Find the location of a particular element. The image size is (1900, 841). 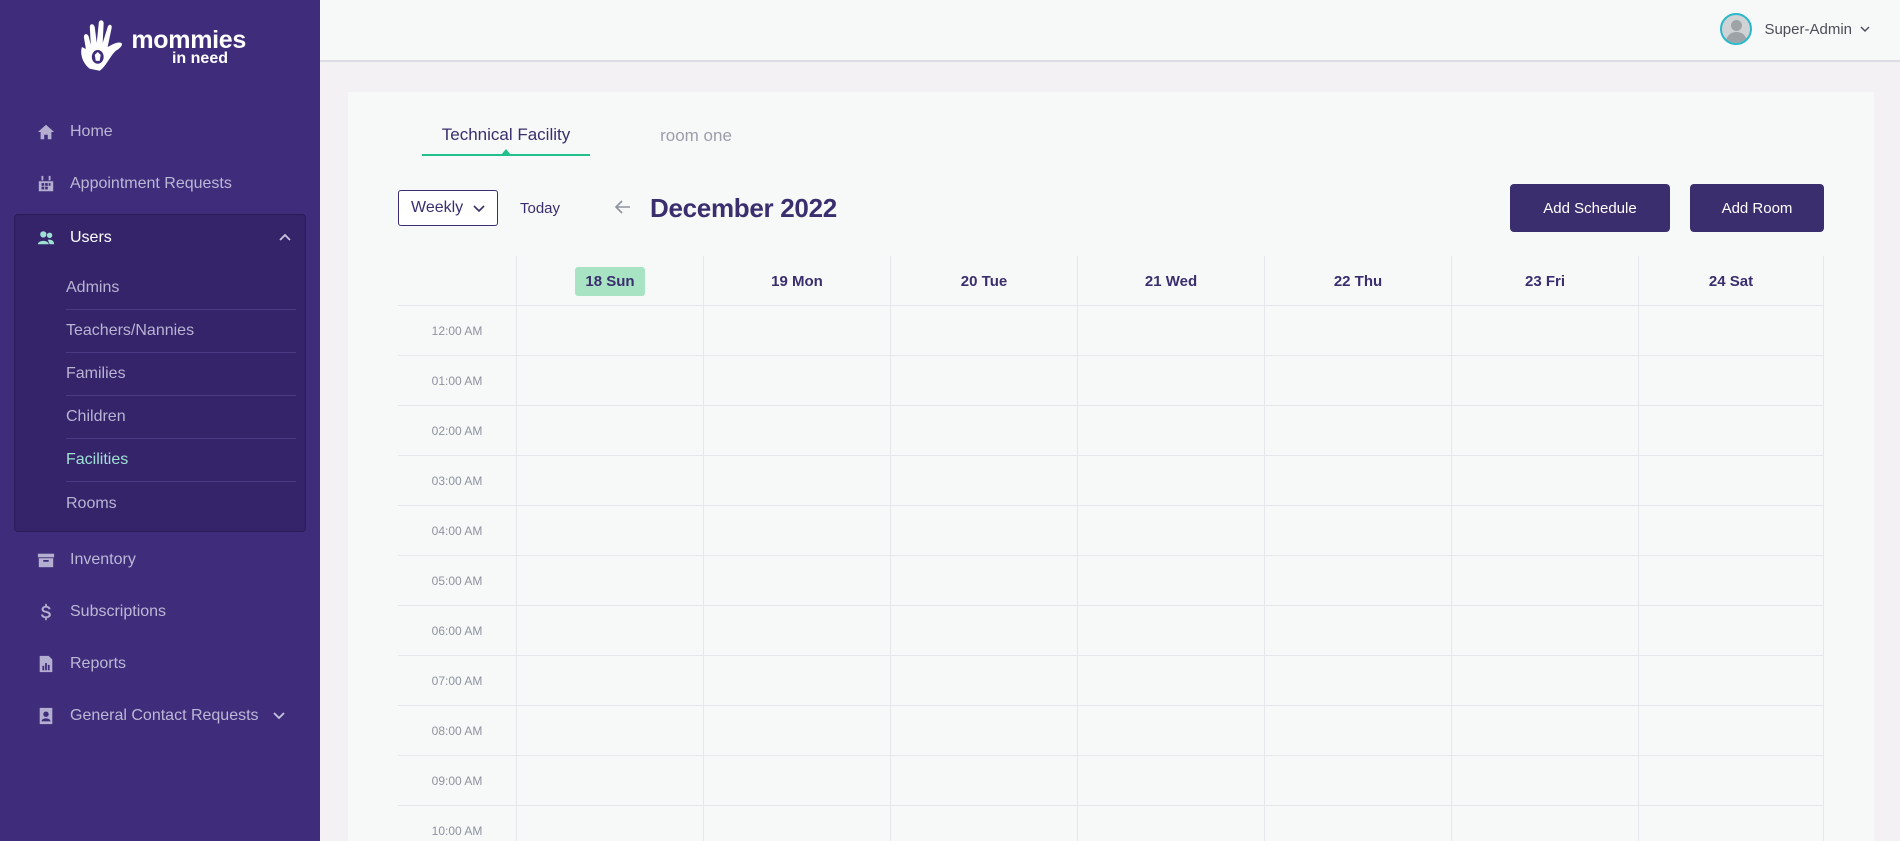

sidebar-subitem-families: Families is located at coordinates (181, 374).